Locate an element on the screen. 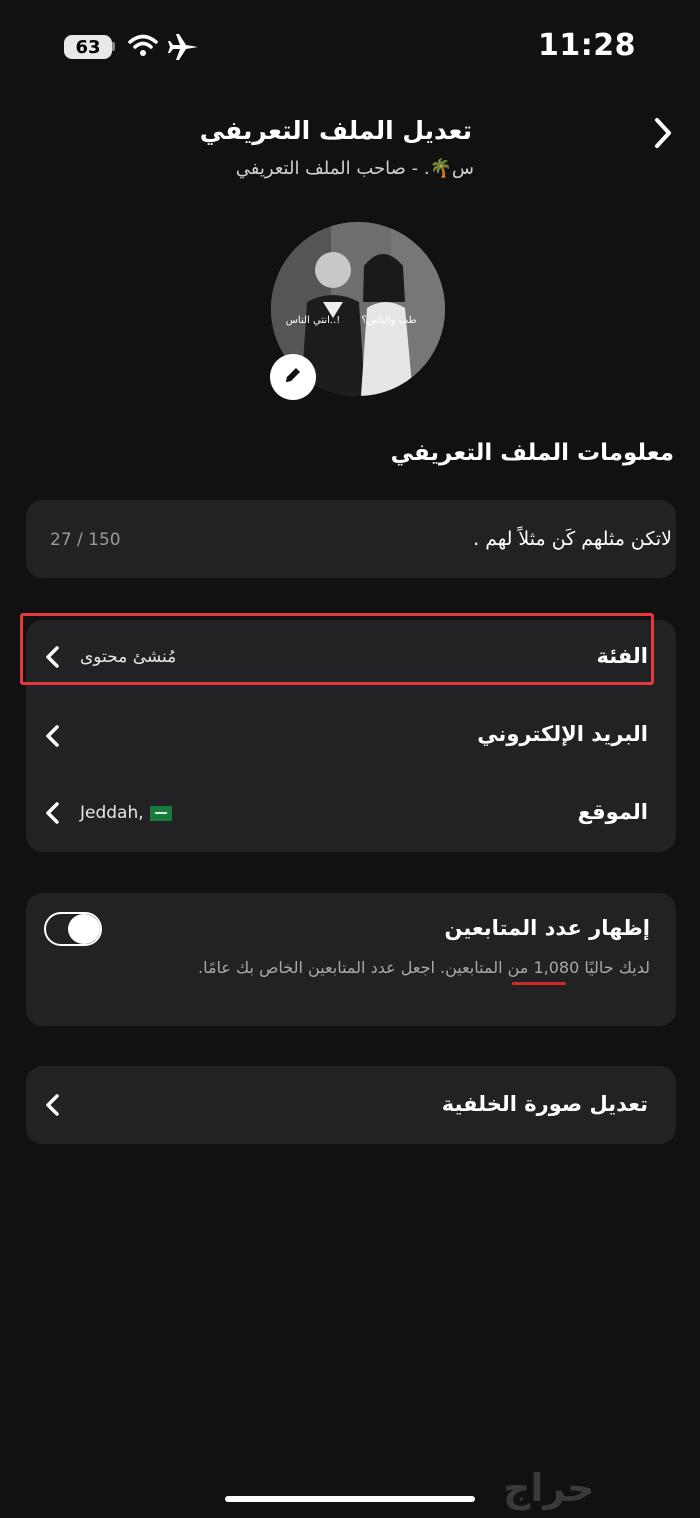 The width and height of the screenshot is (700, 1518). section-heading: معلومات الملف التعريفي is located at coordinates (532, 453).